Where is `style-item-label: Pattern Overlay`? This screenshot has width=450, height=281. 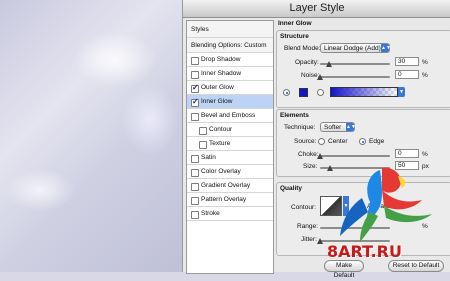
style-item-label: Pattern Overlay is located at coordinates (224, 199).